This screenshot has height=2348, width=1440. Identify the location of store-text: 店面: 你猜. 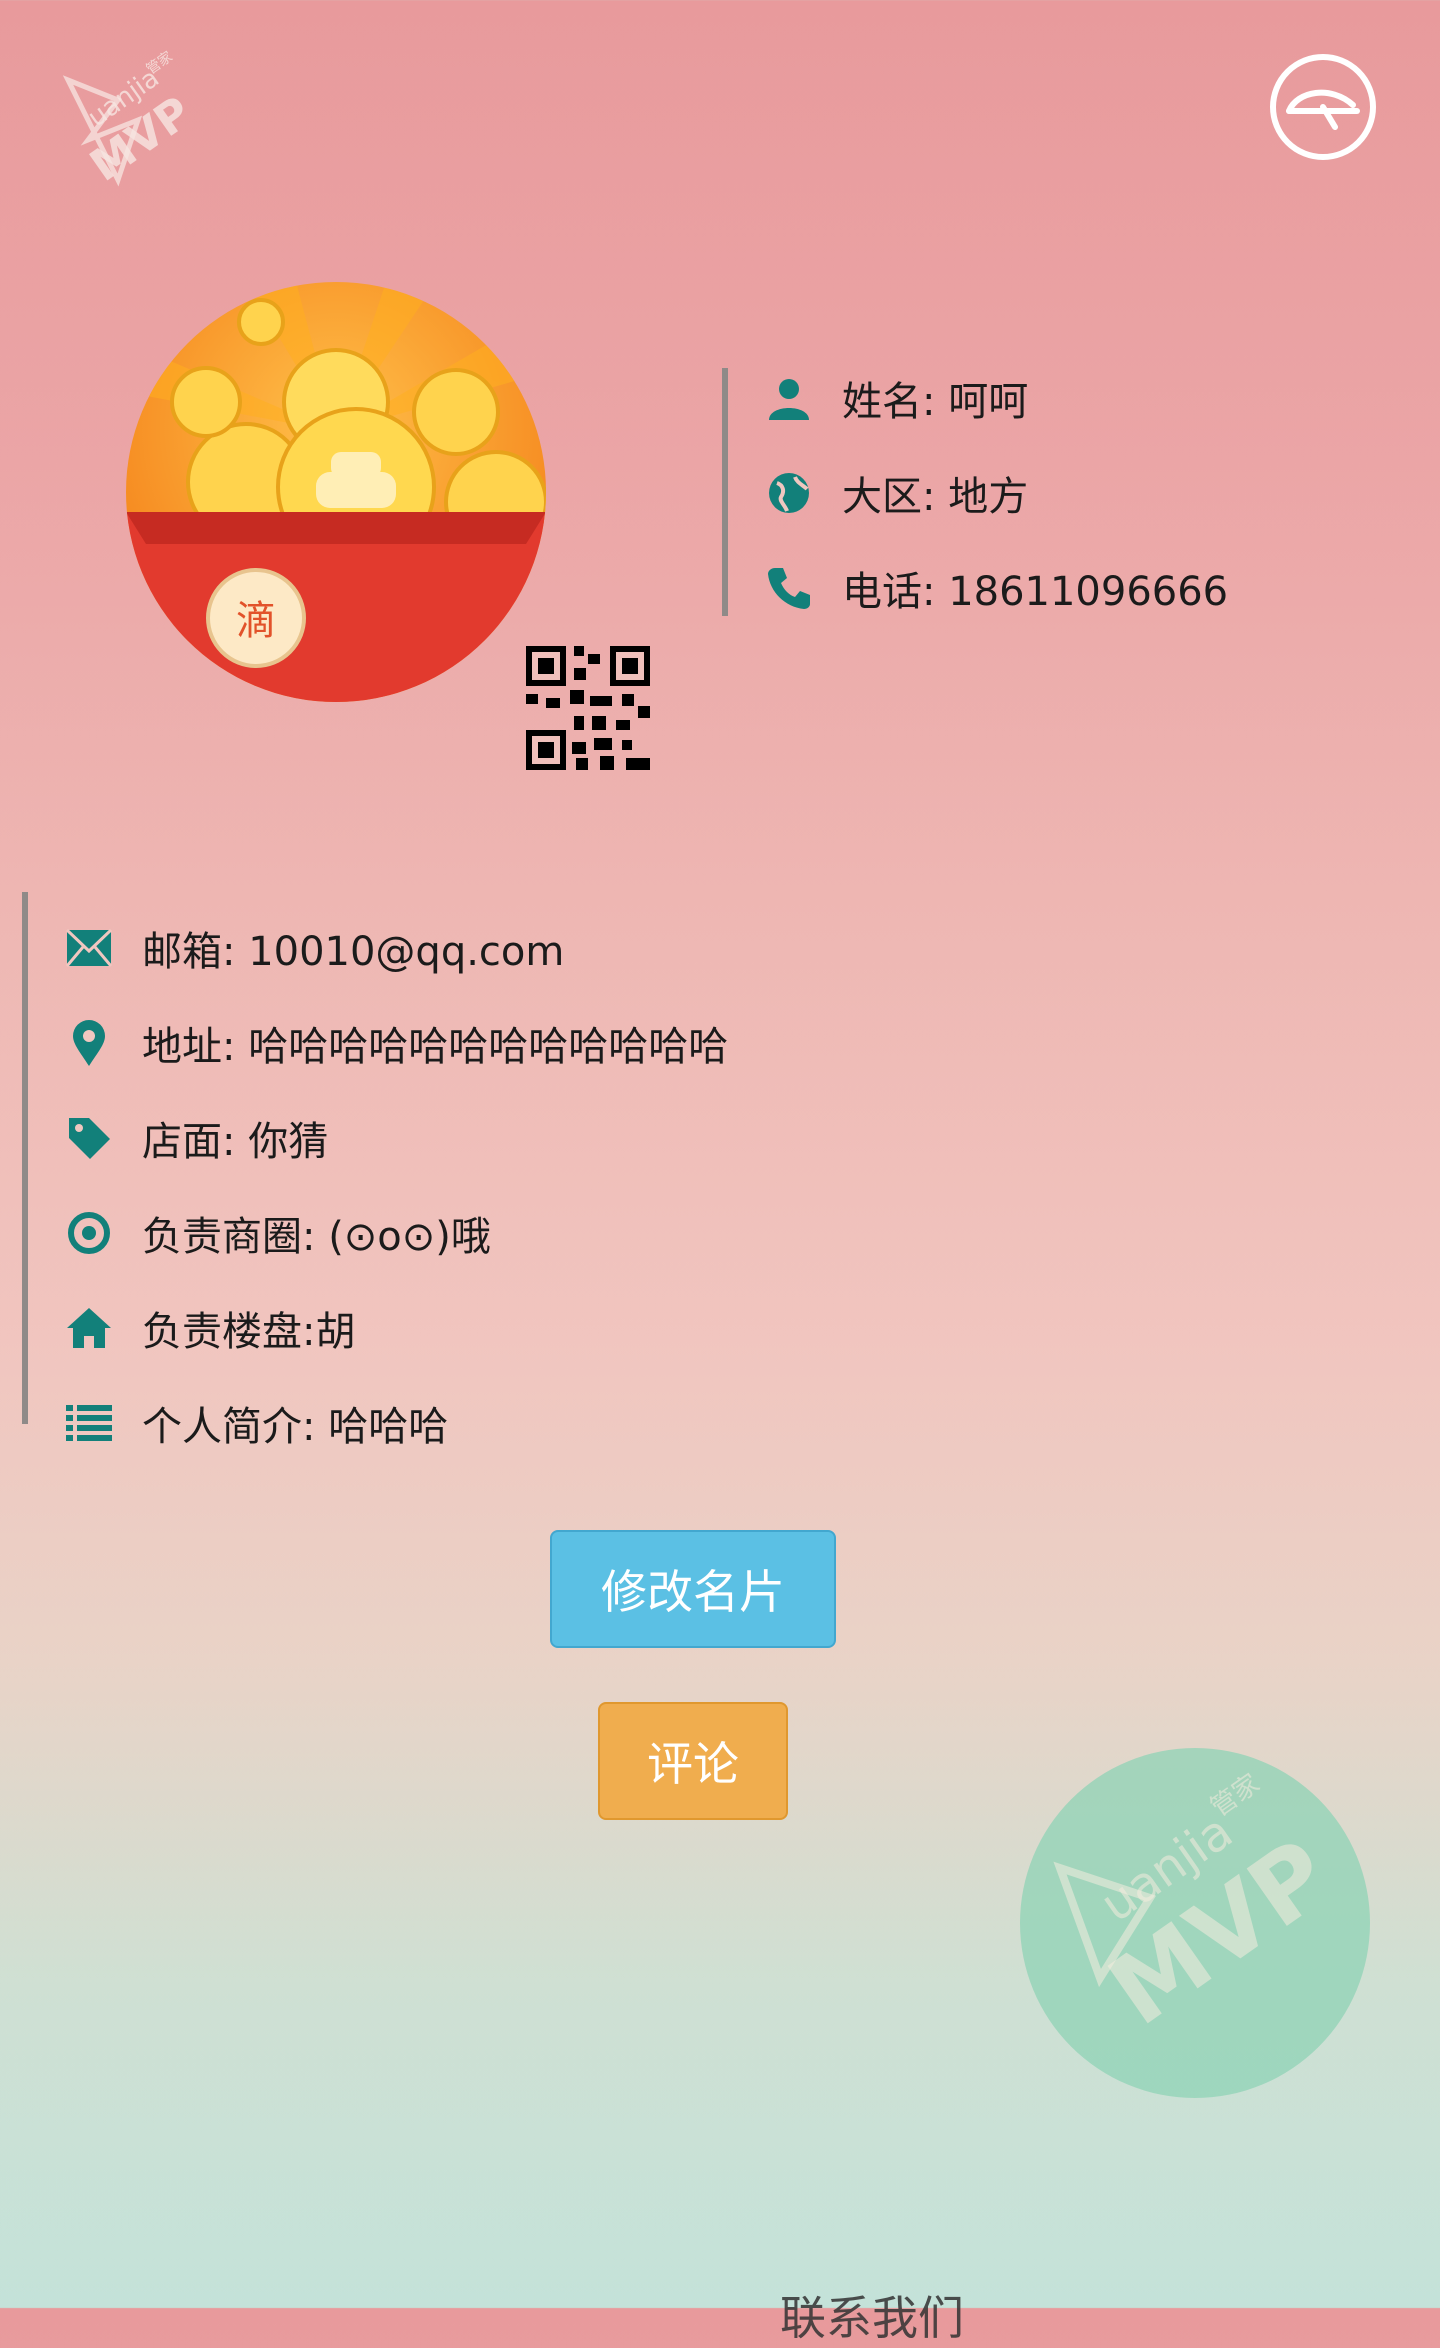
(235, 1142).